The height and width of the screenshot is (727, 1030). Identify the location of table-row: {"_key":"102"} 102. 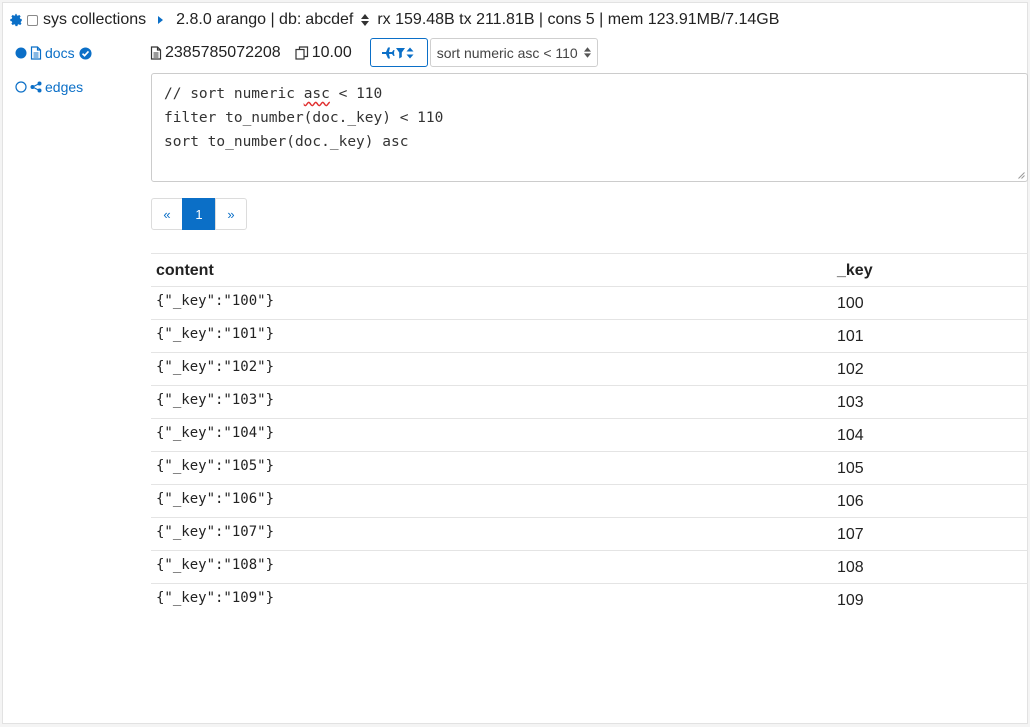
(589, 368).